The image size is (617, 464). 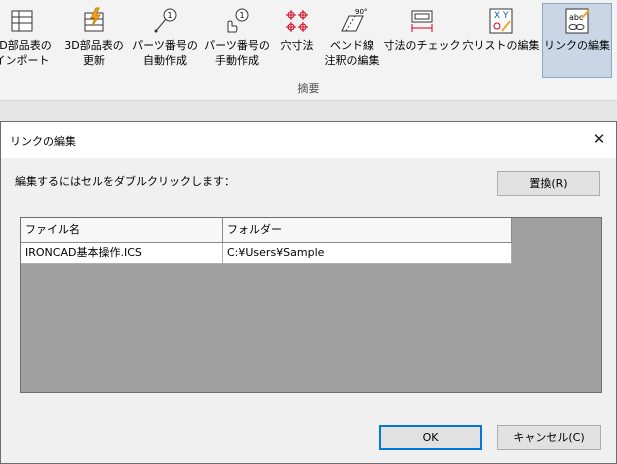 What do you see at coordinates (125, 181) in the screenshot?
I see `instruction-text: 編集するにはセルをダブルクリックします：` at bounding box center [125, 181].